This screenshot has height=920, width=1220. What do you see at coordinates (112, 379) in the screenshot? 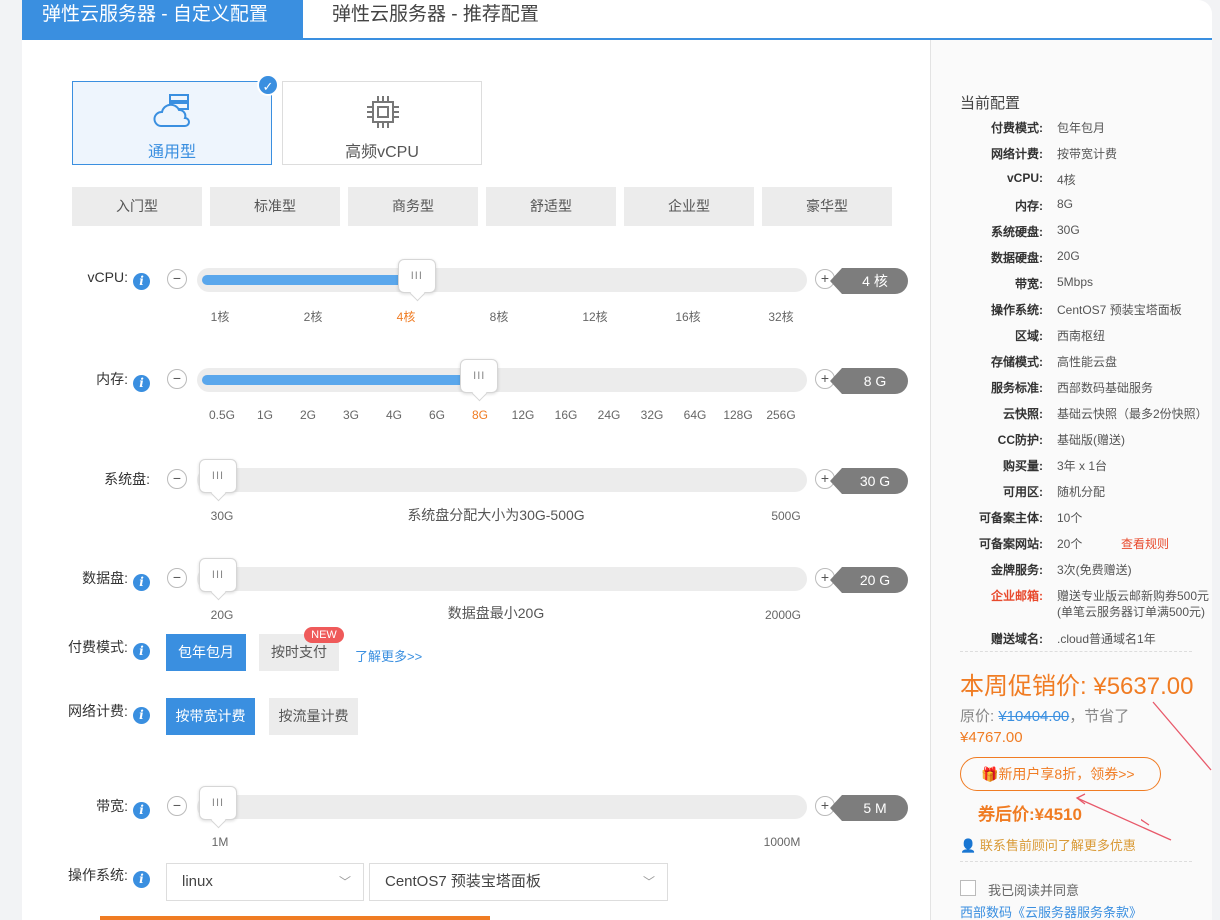
I see `memory-label-text: 内存:` at bounding box center [112, 379].